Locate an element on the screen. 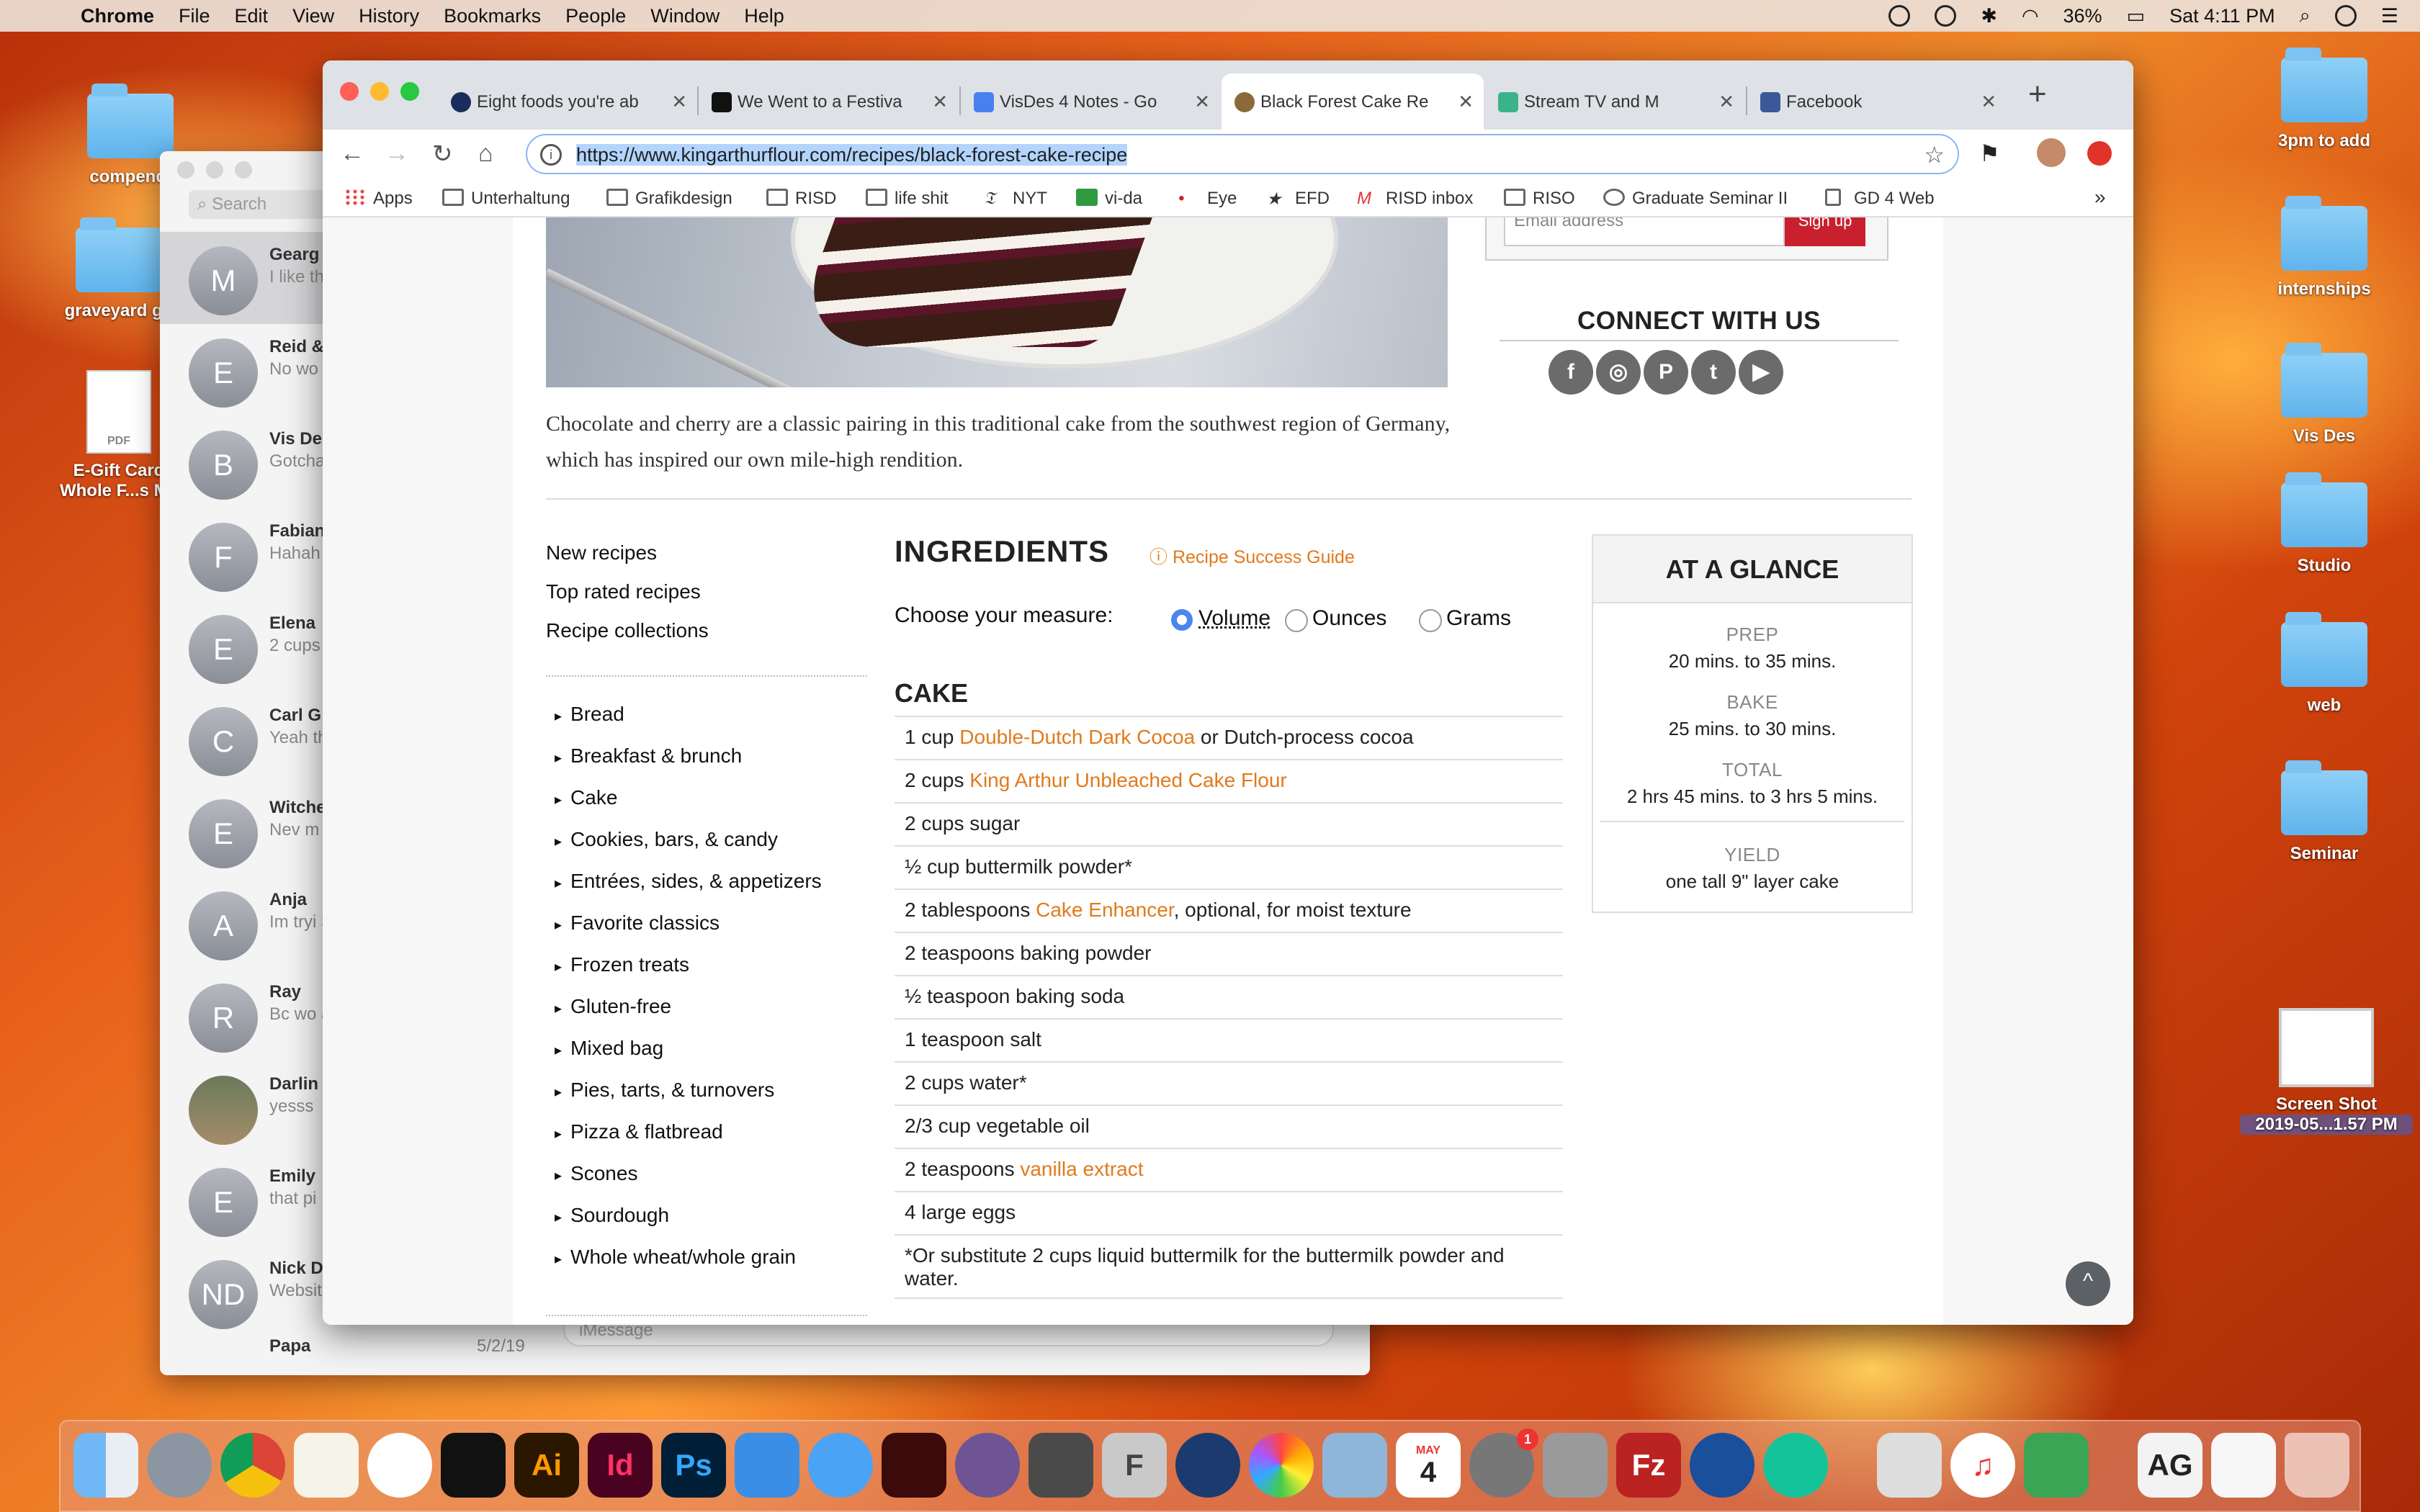 The height and width of the screenshot is (1512, 2420). menu-file: File is located at coordinates (194, 16).